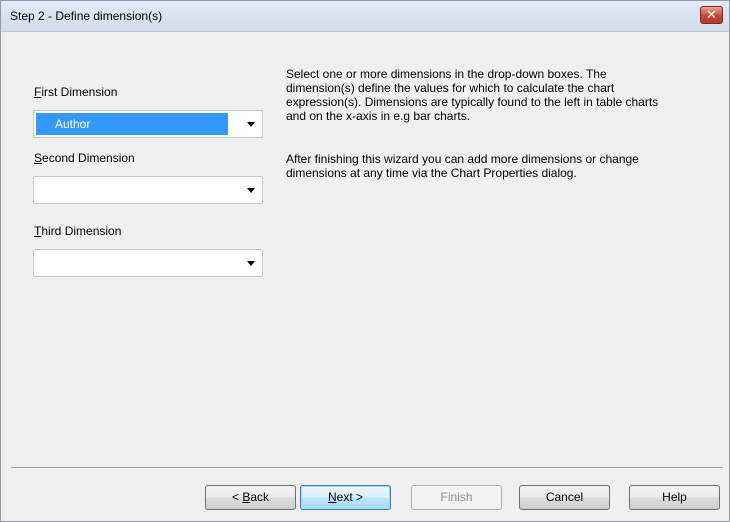 The image size is (730, 522). Describe the element at coordinates (148, 190) in the screenshot. I see `second-dimension-dropdown` at that location.